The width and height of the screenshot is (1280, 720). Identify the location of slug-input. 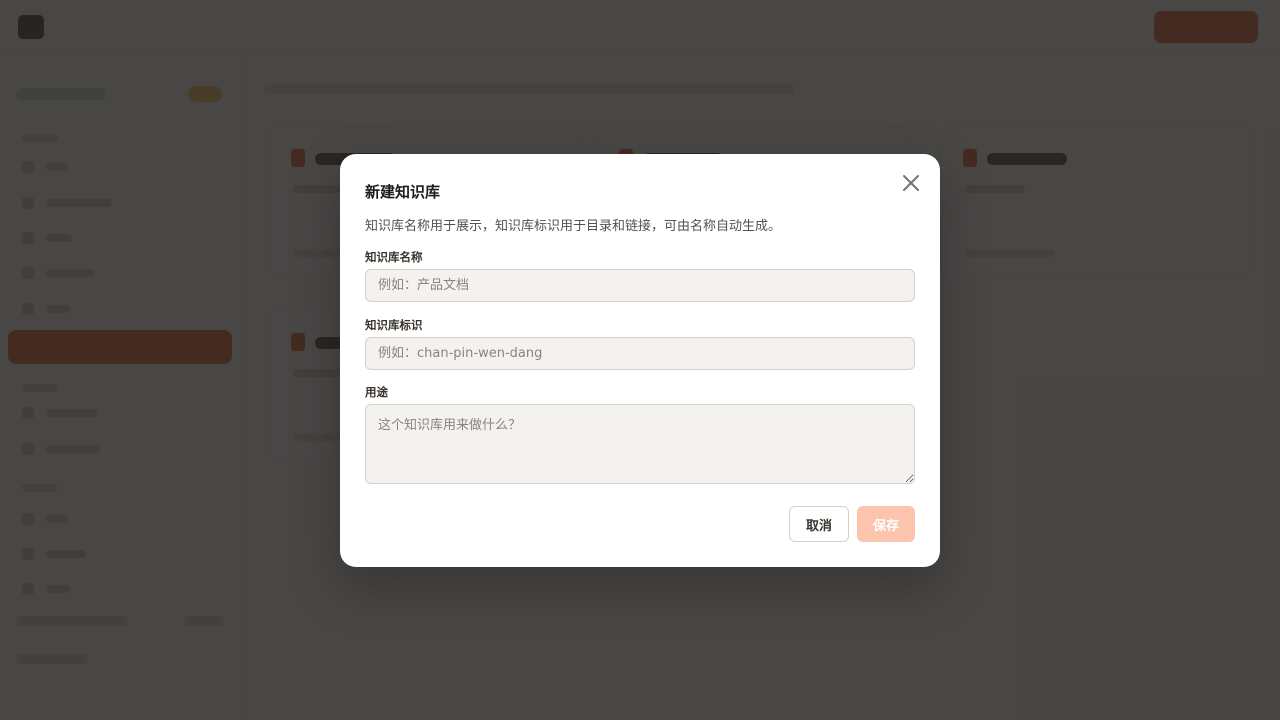
(640, 353).